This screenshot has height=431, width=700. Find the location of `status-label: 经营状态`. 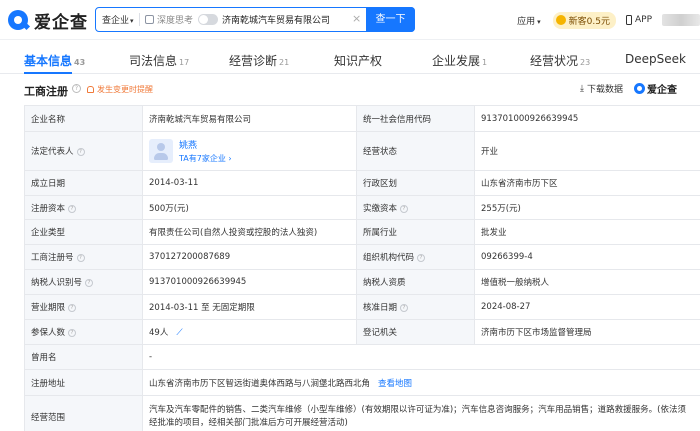

status-label: 经营状态 is located at coordinates (415, 151).